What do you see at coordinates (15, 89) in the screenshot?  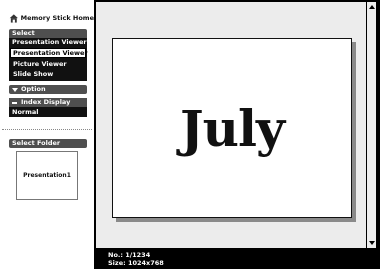 I see `chevron-down-icon` at bounding box center [15, 89].